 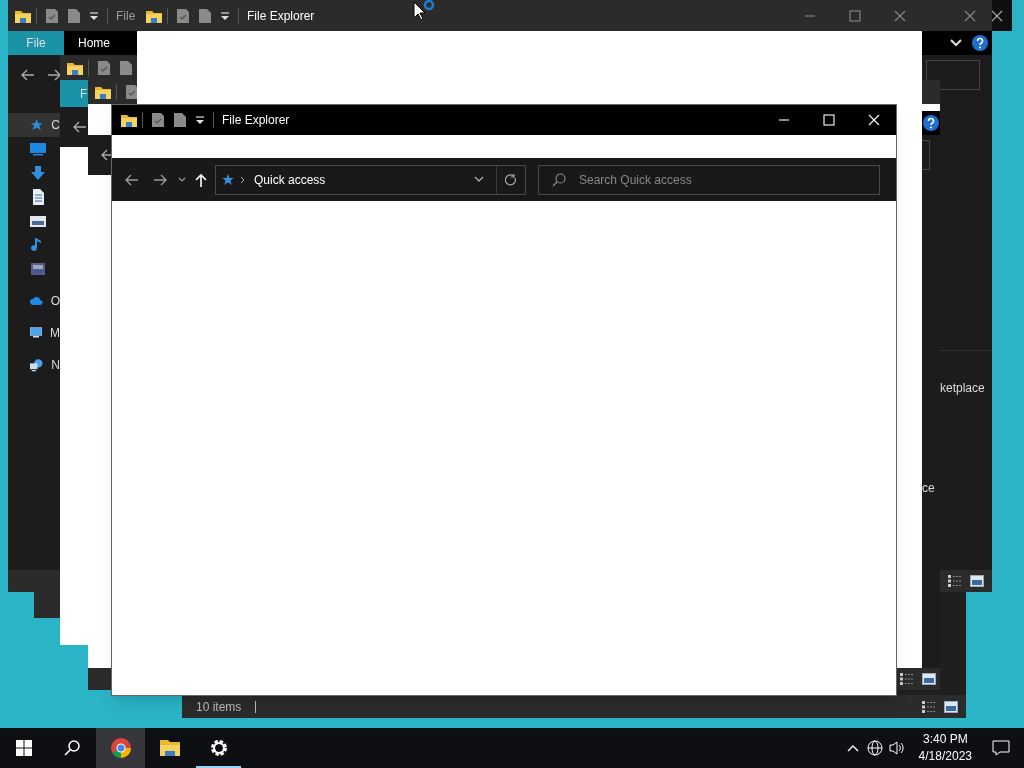 What do you see at coordinates (38, 149) in the screenshot?
I see `monitor-icon` at bounding box center [38, 149].